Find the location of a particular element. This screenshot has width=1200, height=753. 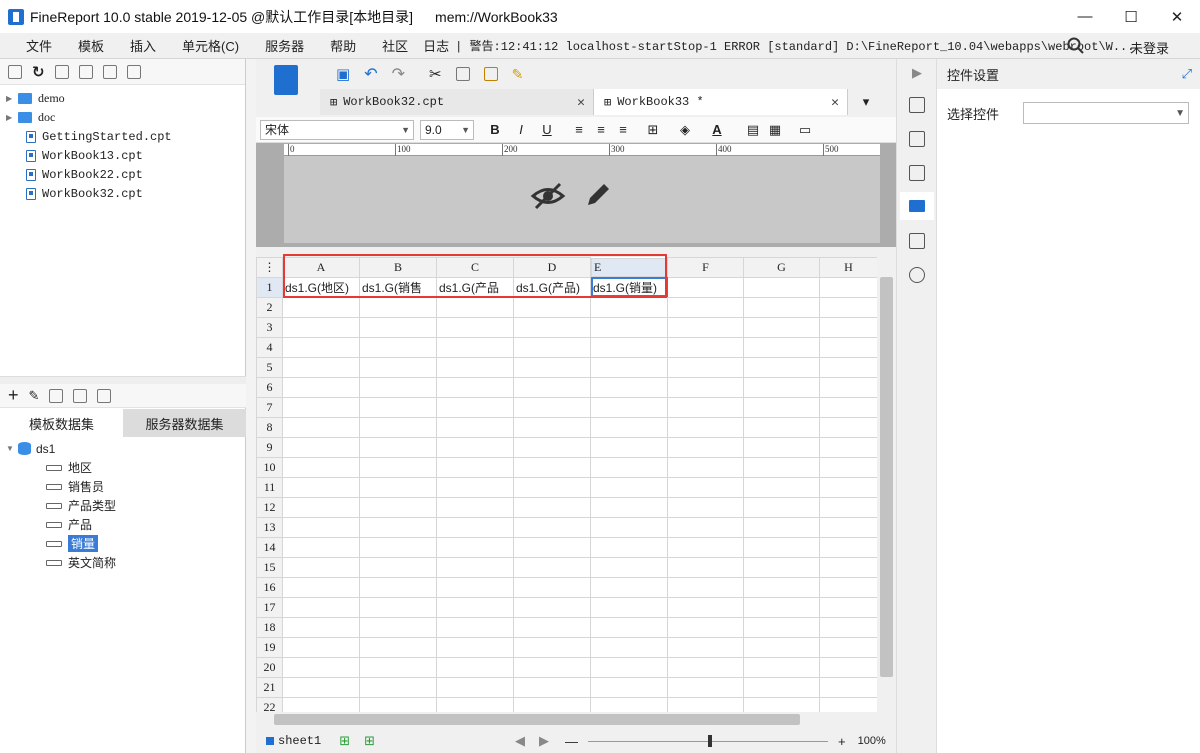

row-header: 21 is located at coordinates (269, 687).